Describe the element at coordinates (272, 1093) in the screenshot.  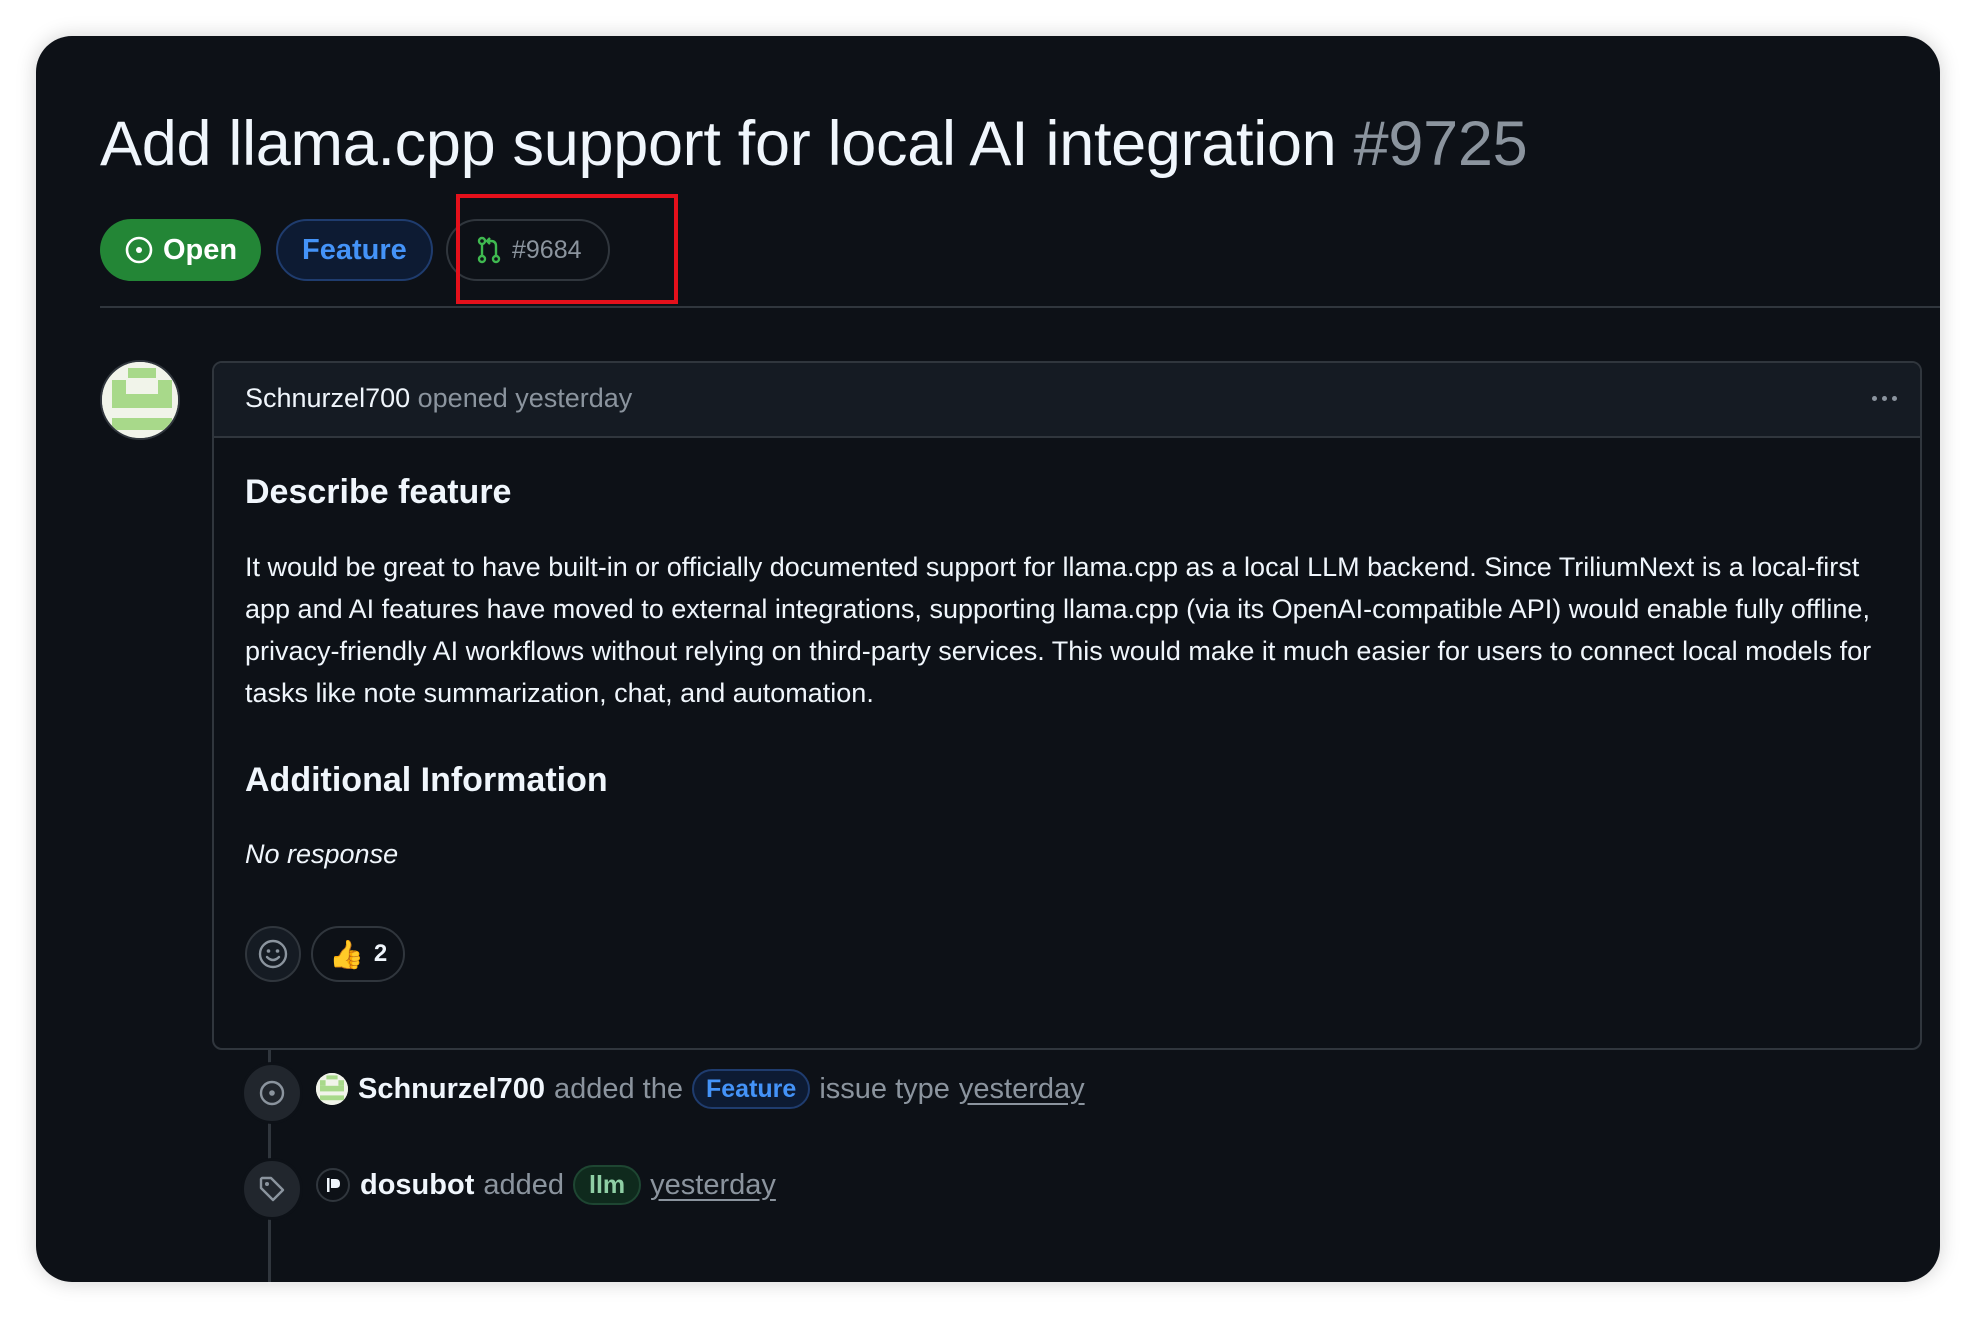
I see `issue-type-icon` at that location.